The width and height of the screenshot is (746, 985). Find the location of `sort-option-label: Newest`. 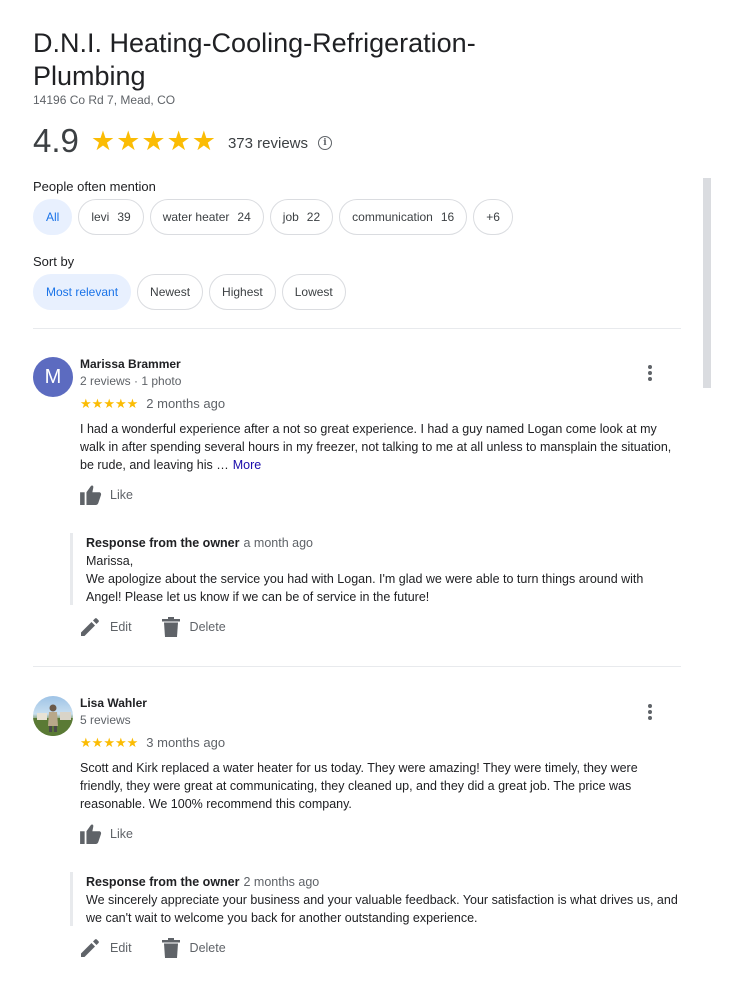

sort-option-label: Newest is located at coordinates (170, 292).